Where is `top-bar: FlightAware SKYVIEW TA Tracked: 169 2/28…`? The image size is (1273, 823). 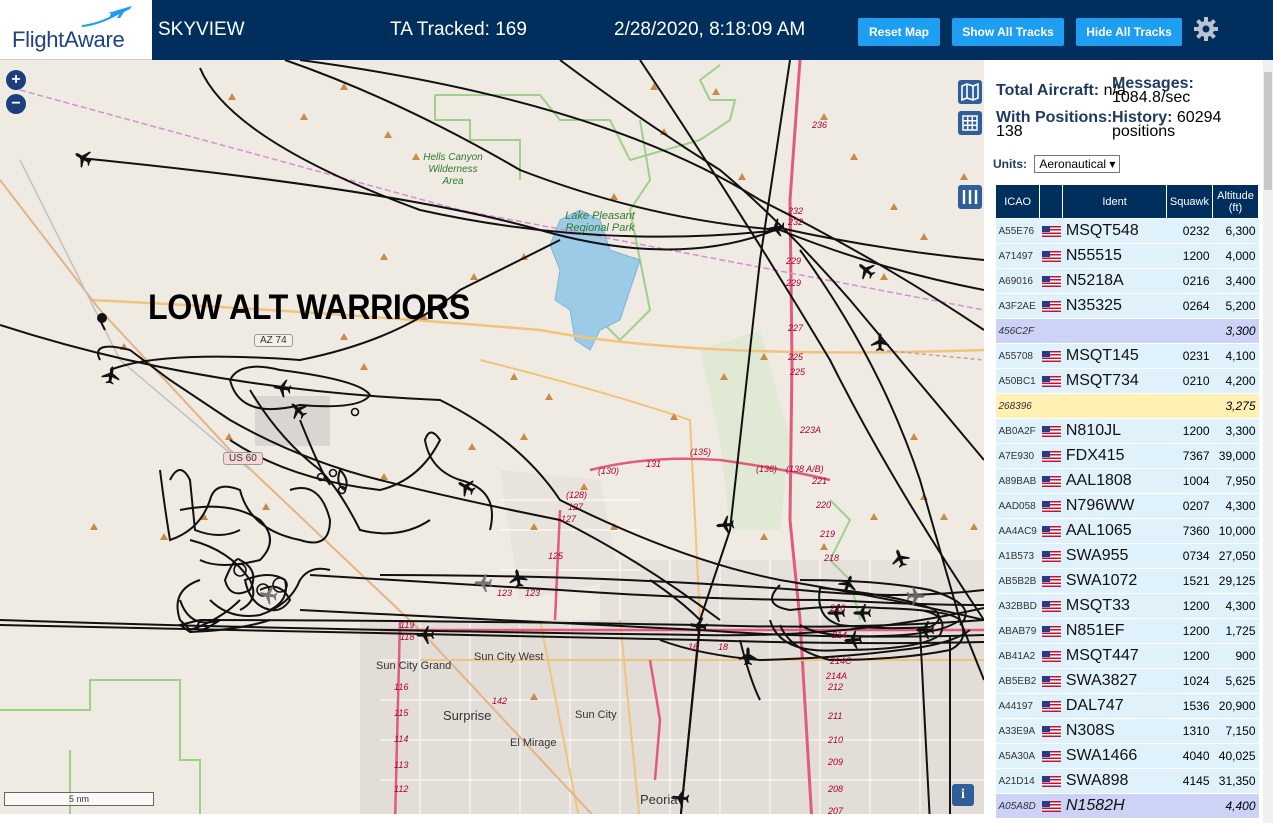
top-bar: FlightAware SKYVIEW TA Tracked: 169 2/28… is located at coordinates (636, 30).